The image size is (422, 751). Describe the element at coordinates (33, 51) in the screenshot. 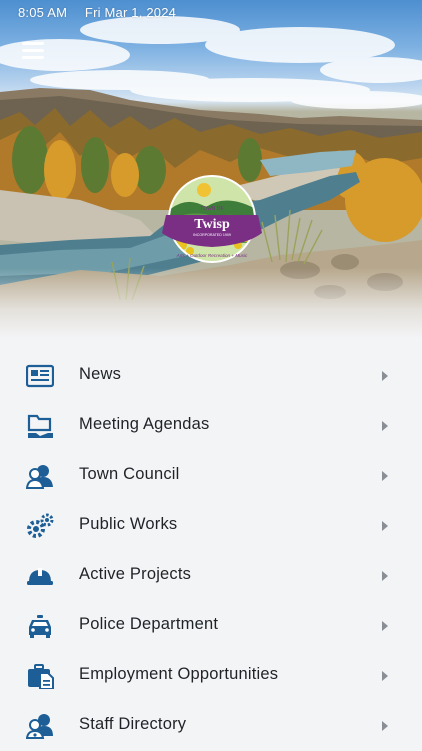

I see `hamburger-menu-icon` at that location.